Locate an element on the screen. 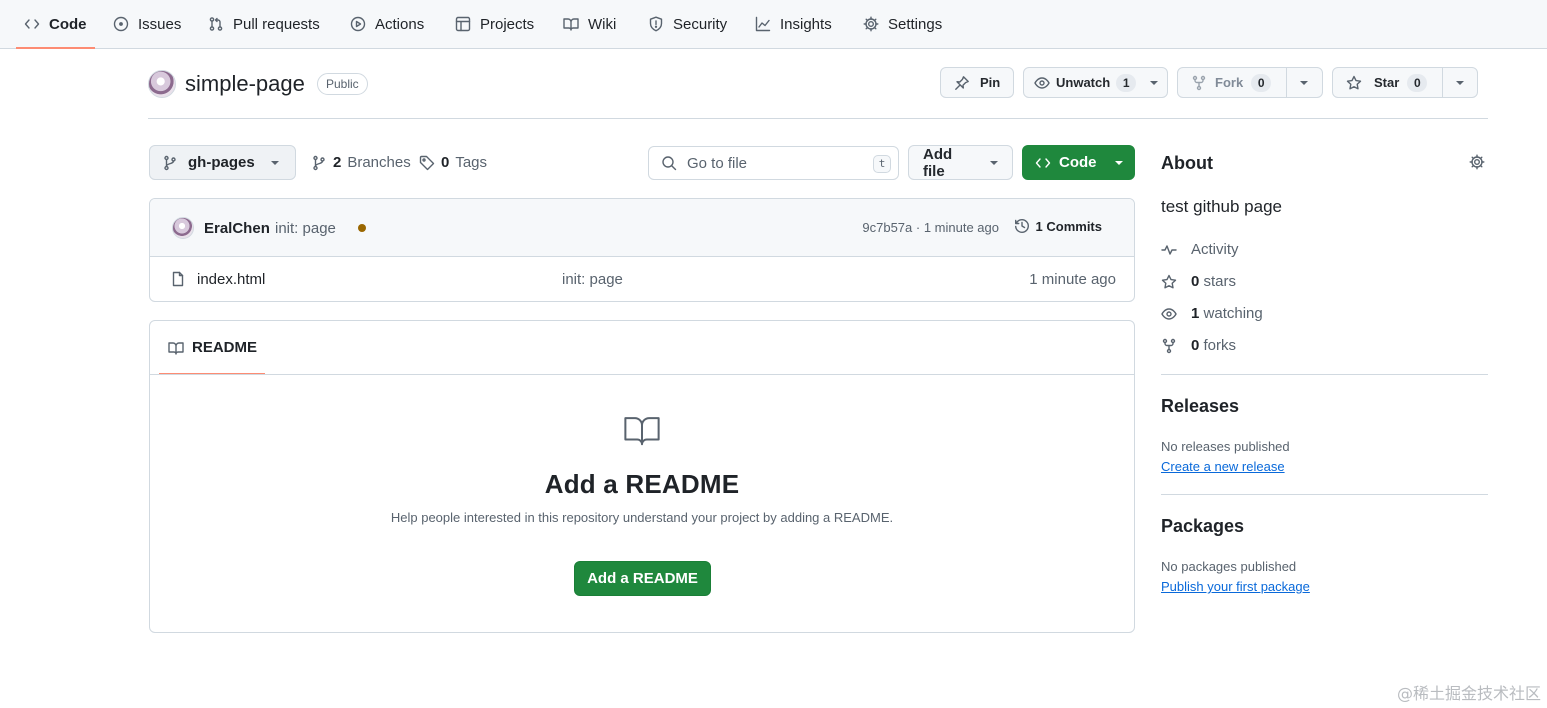 The height and width of the screenshot is (708, 1547). activity-label: Activity is located at coordinates (1215, 249).